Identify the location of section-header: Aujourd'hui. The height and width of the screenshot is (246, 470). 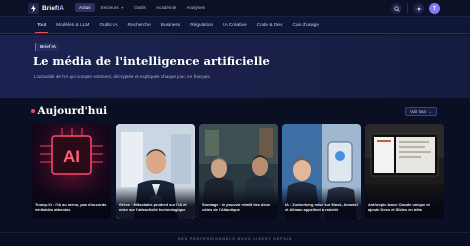
(69, 111).